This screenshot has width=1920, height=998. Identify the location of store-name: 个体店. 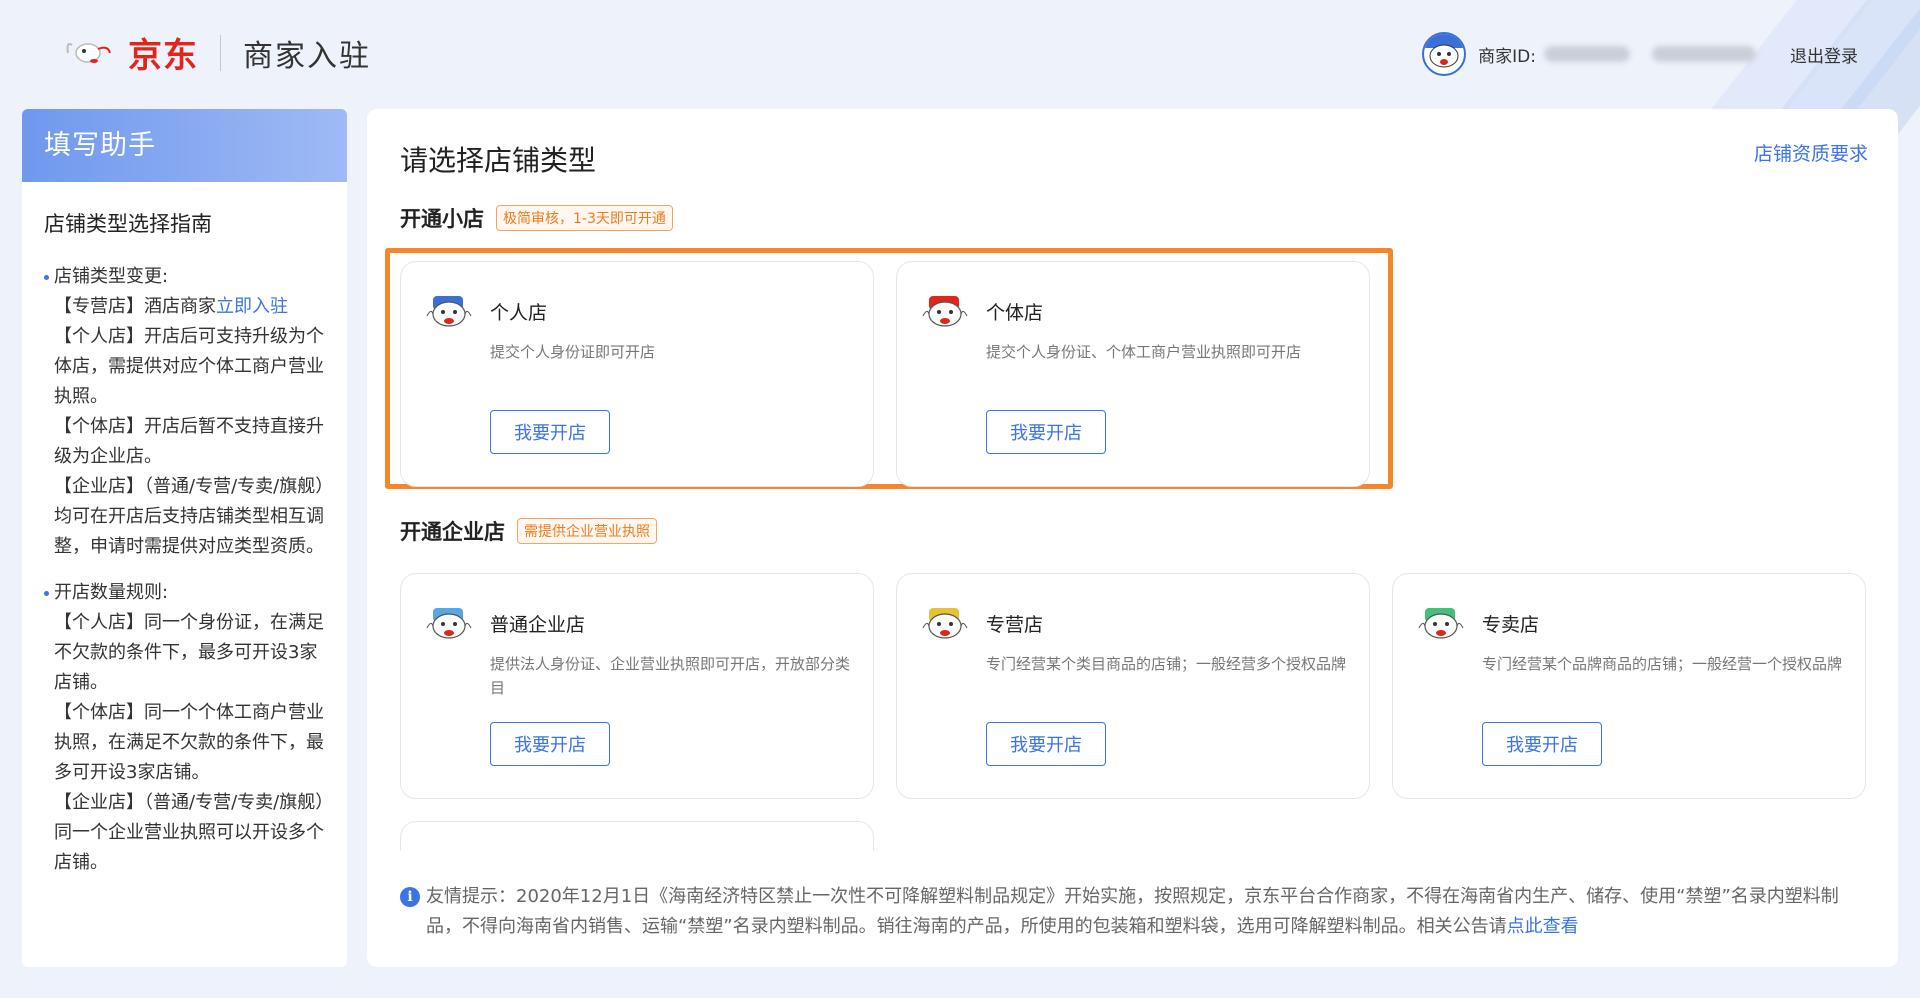
(1015, 313).